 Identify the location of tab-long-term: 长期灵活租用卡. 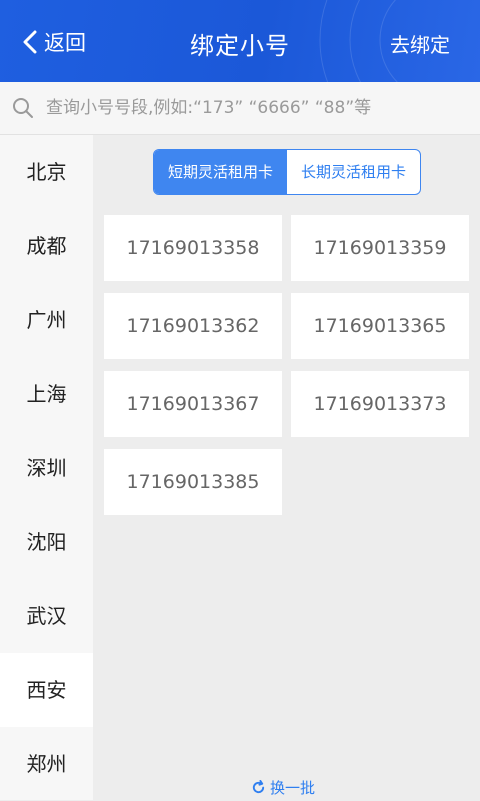
(353, 172).